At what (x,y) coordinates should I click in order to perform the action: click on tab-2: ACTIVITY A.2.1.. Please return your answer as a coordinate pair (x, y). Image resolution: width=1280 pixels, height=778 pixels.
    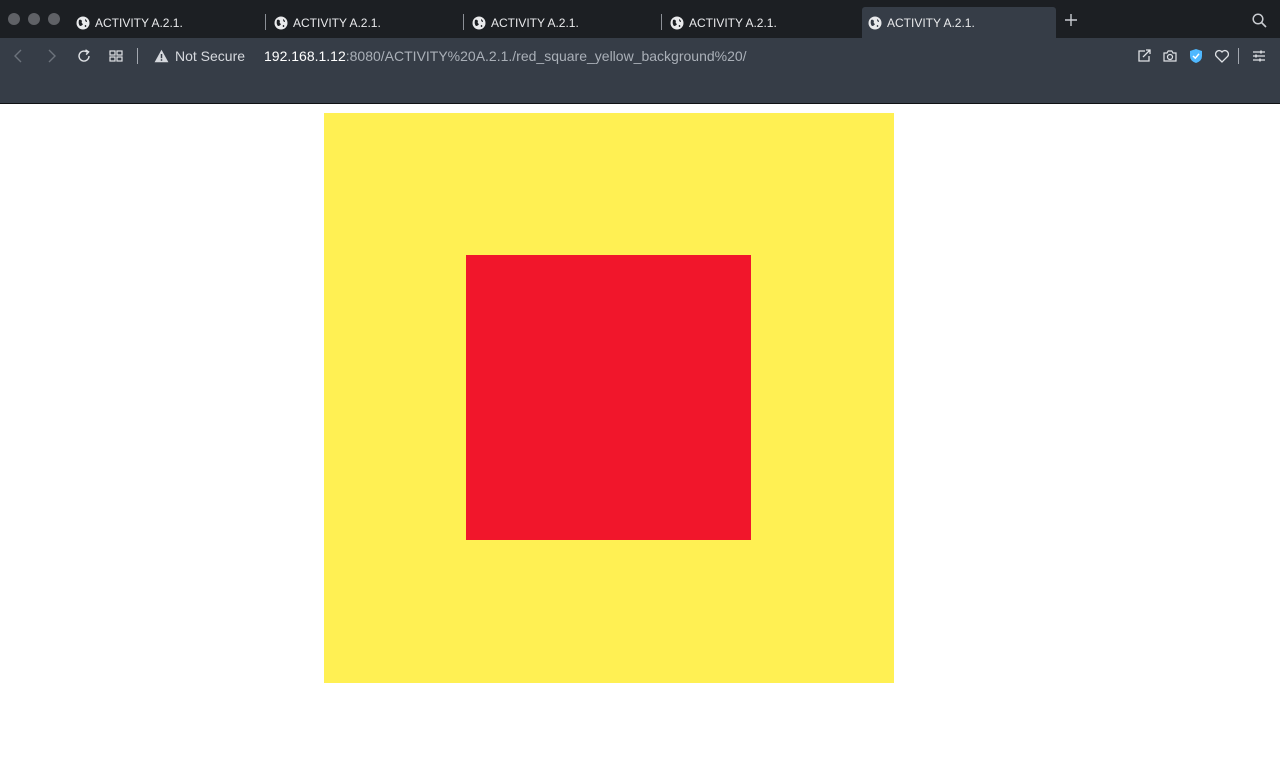
    Looking at the image, I should click on (367, 22).